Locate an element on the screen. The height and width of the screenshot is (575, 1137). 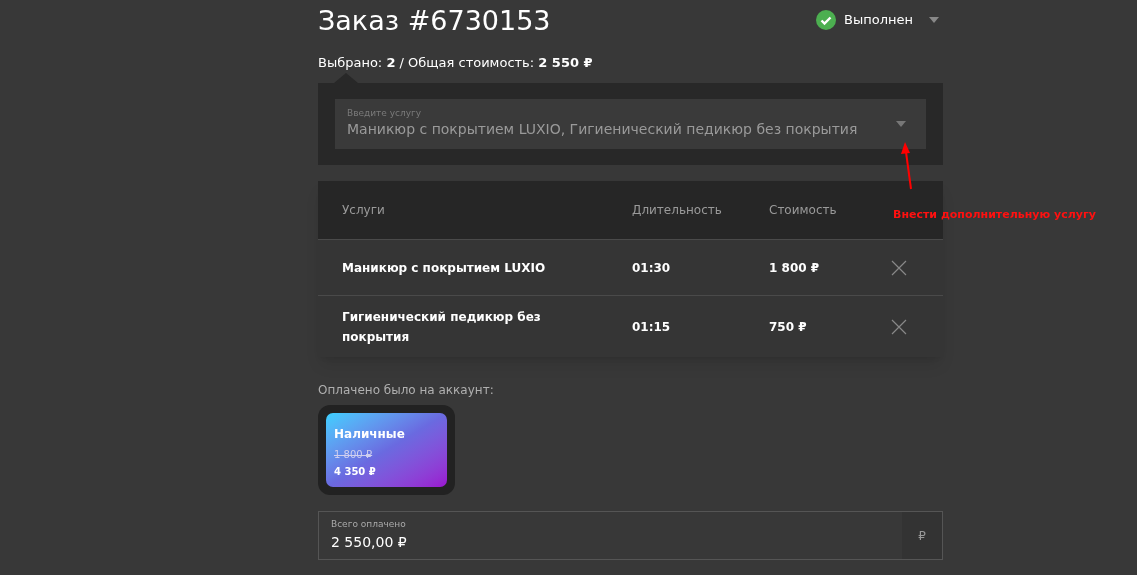
card-amount: 4 350 ₽ is located at coordinates (355, 472).